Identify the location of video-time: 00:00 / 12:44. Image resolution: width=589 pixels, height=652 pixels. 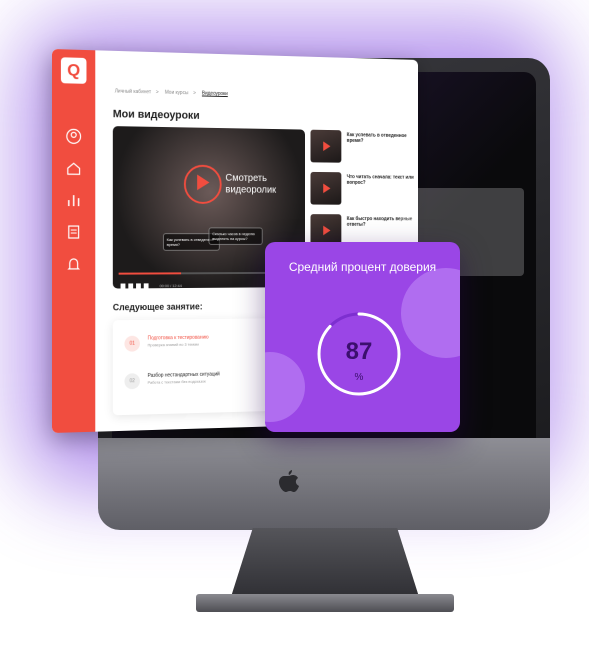
(170, 286).